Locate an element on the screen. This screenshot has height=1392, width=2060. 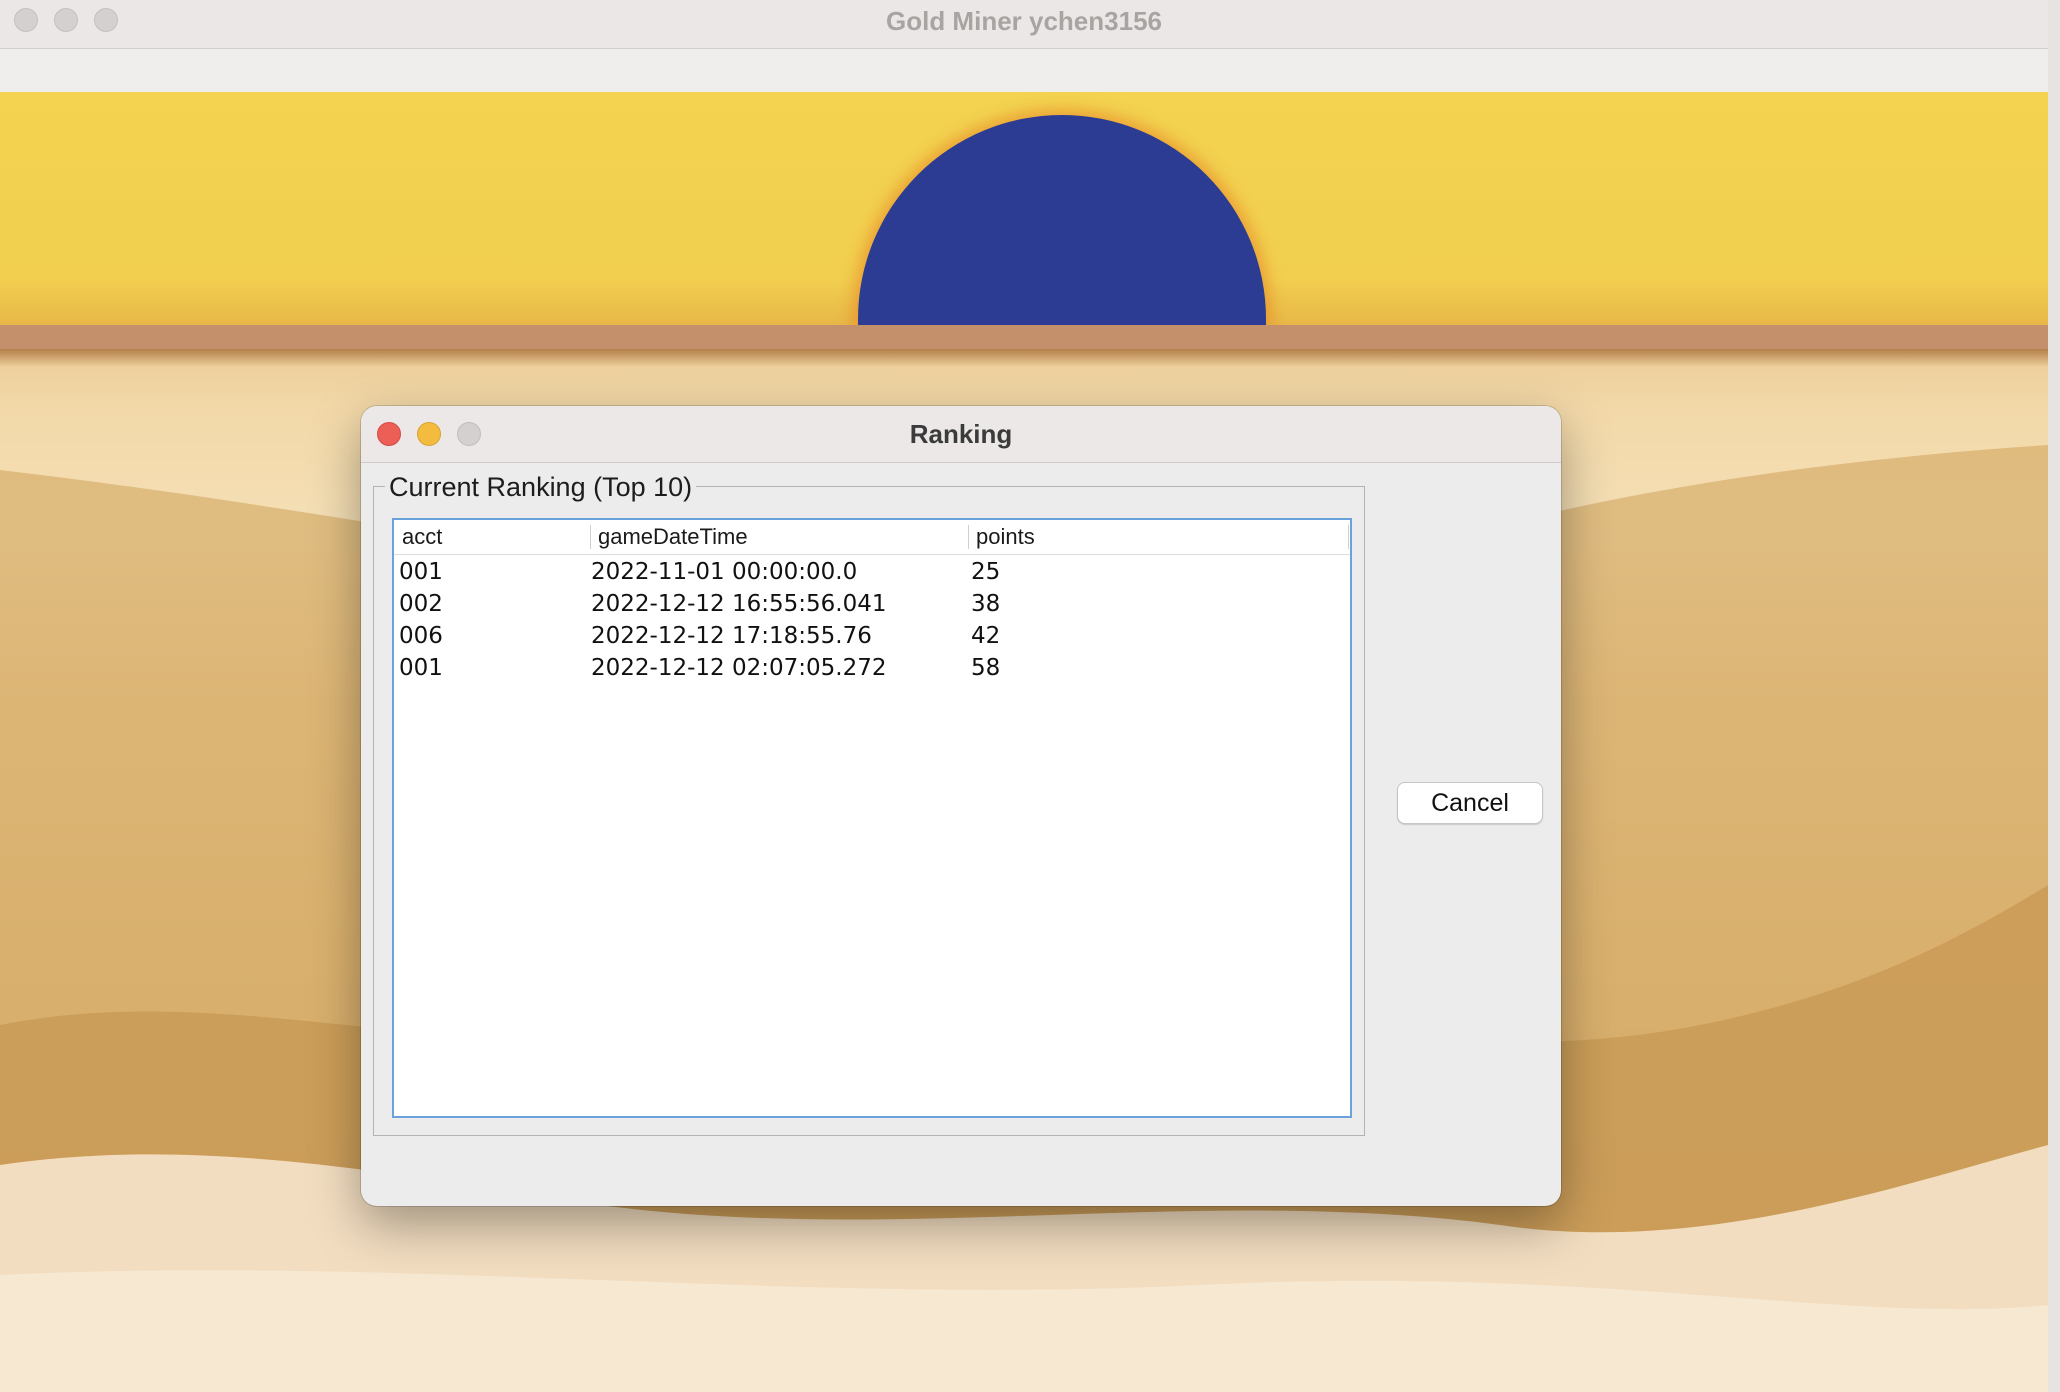
cell-points: 42 is located at coordinates (986, 636).